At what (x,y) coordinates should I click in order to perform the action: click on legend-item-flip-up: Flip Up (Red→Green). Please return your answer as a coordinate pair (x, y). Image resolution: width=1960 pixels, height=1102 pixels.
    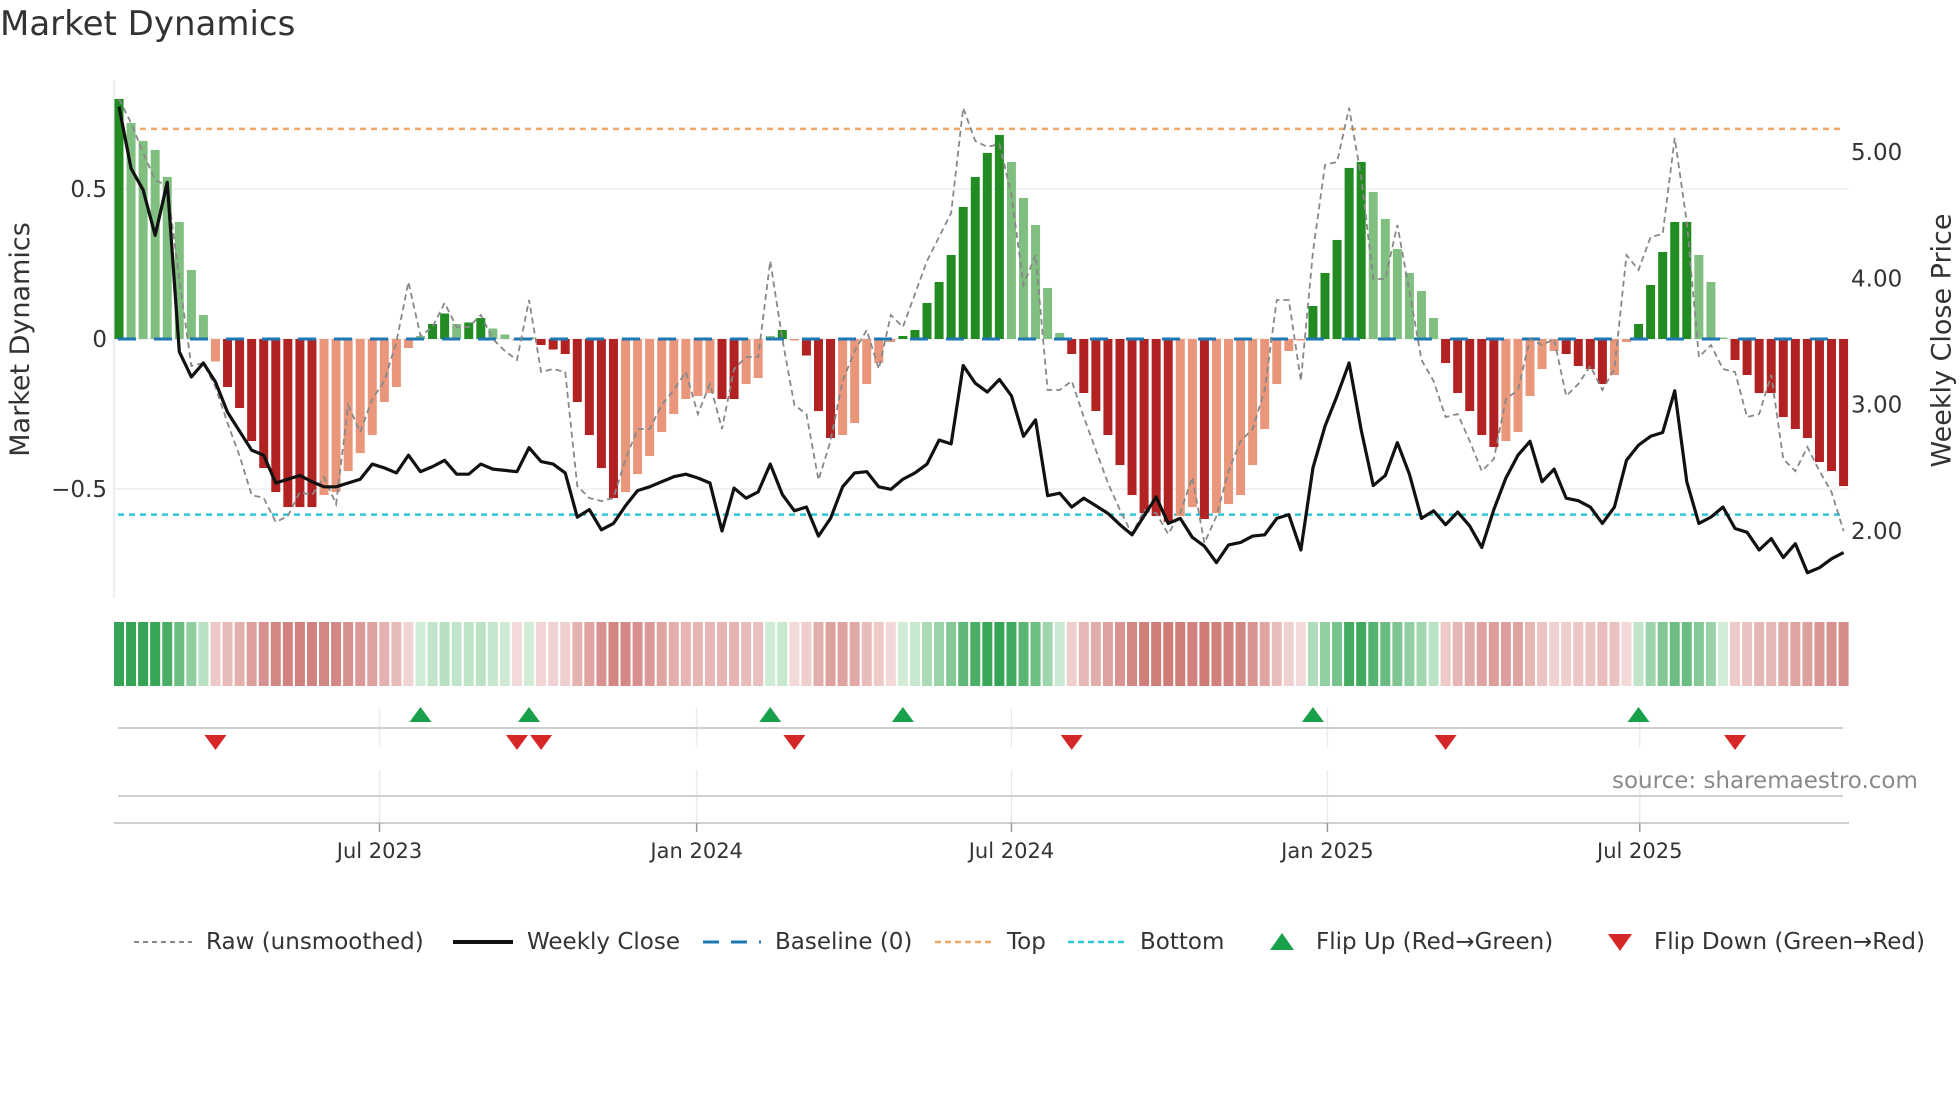
    Looking at the image, I should click on (1407, 942).